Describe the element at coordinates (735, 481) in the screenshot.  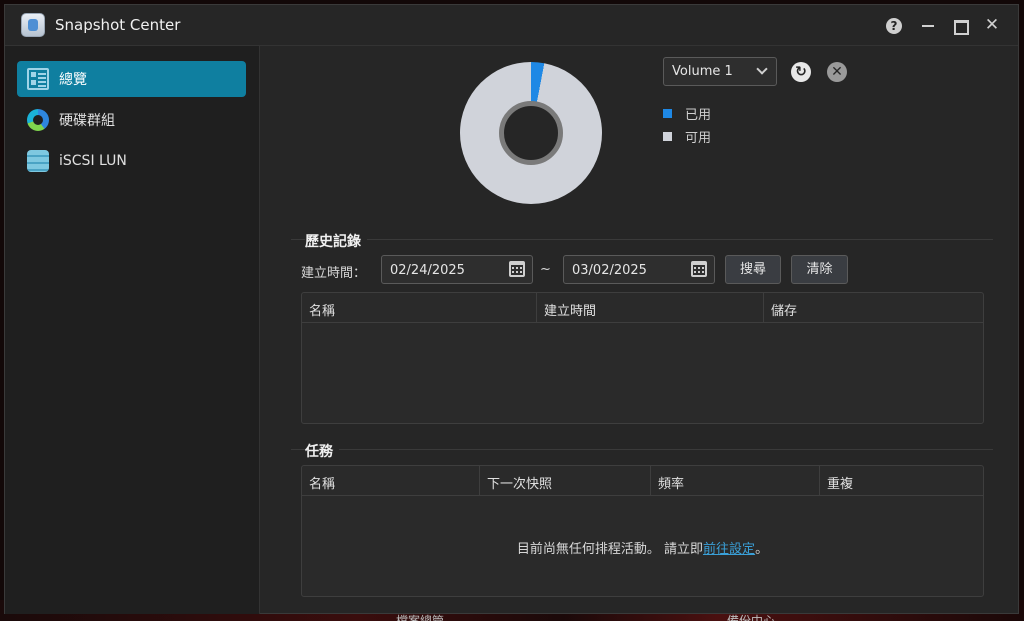
I see `column-header-frequency: 頻率` at that location.